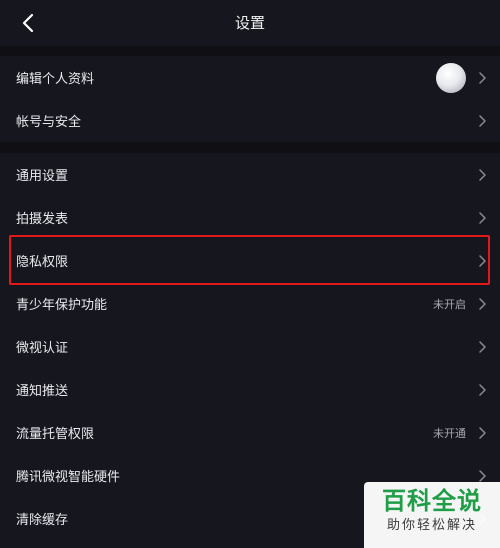 The height and width of the screenshot is (548, 500). I want to click on row-label: 流量托管权限, so click(55, 434).